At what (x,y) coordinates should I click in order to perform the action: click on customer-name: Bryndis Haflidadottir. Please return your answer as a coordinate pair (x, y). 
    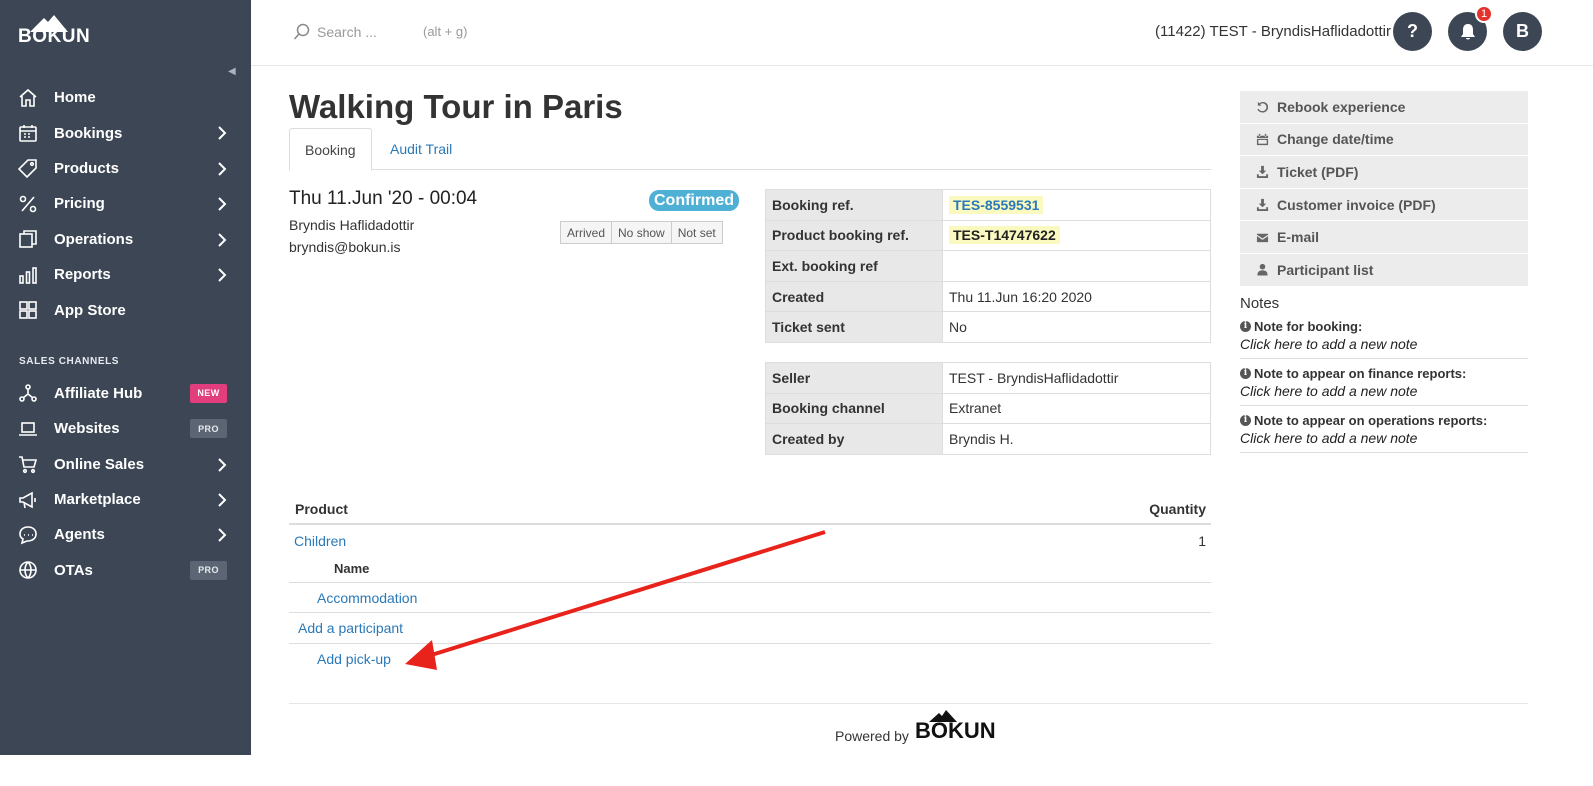
    Looking at the image, I should click on (352, 225).